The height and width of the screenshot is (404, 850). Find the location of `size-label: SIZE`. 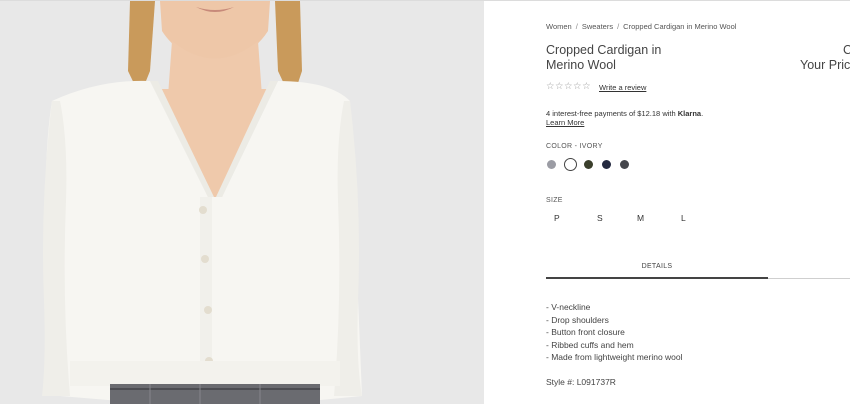

size-label: SIZE is located at coordinates (554, 200).